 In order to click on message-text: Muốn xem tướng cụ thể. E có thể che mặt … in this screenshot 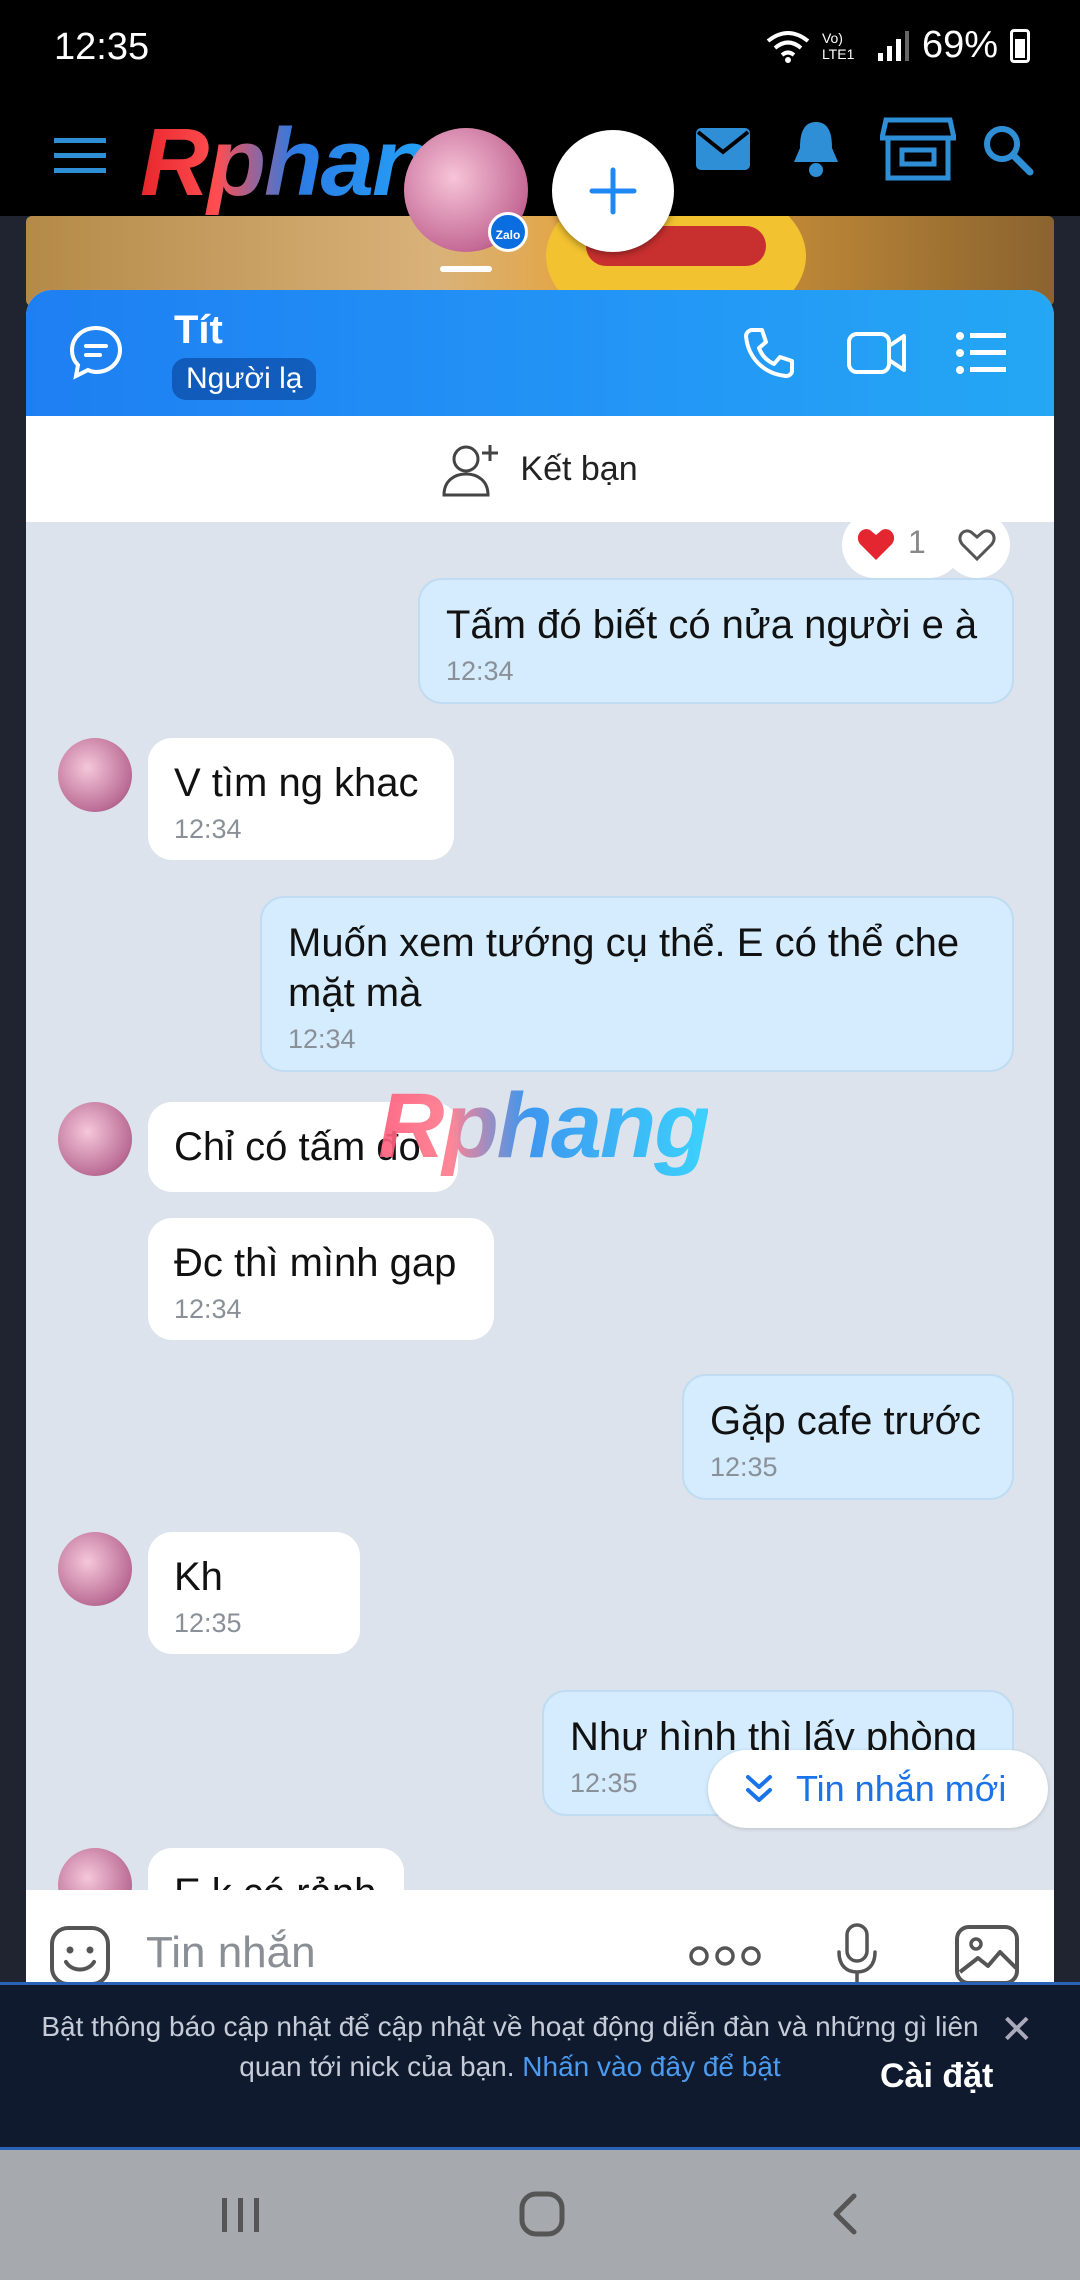, I will do `click(624, 968)`.